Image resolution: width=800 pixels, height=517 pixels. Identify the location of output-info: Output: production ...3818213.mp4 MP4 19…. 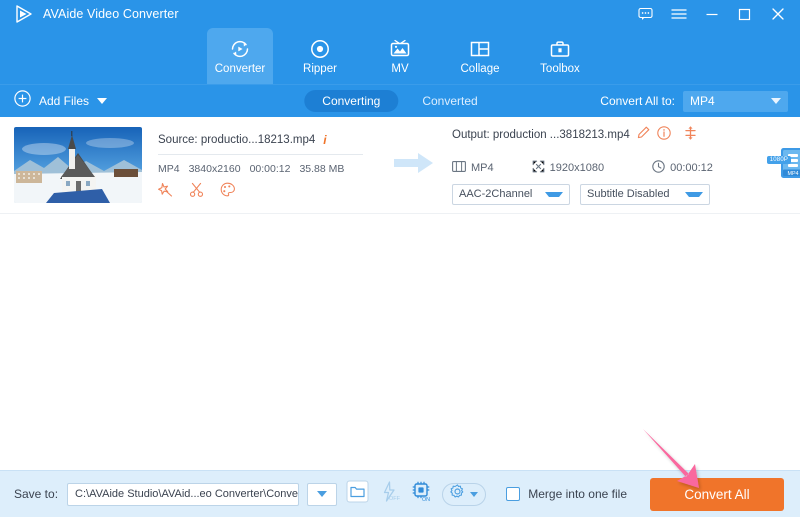
(600, 165).